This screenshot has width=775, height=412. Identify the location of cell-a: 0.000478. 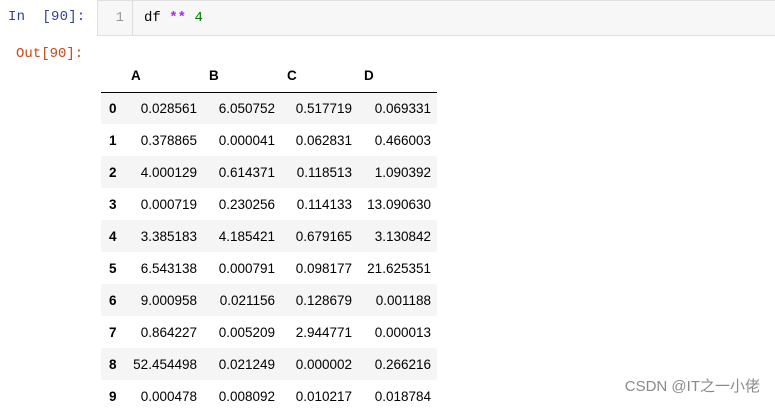
(168, 396).